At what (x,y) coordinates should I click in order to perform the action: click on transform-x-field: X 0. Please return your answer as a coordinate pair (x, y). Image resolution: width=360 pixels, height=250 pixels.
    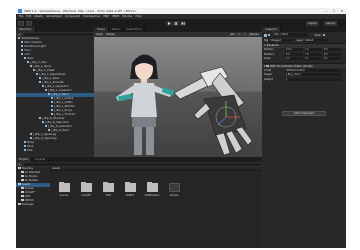
    Looking at the image, I should click on (294, 54).